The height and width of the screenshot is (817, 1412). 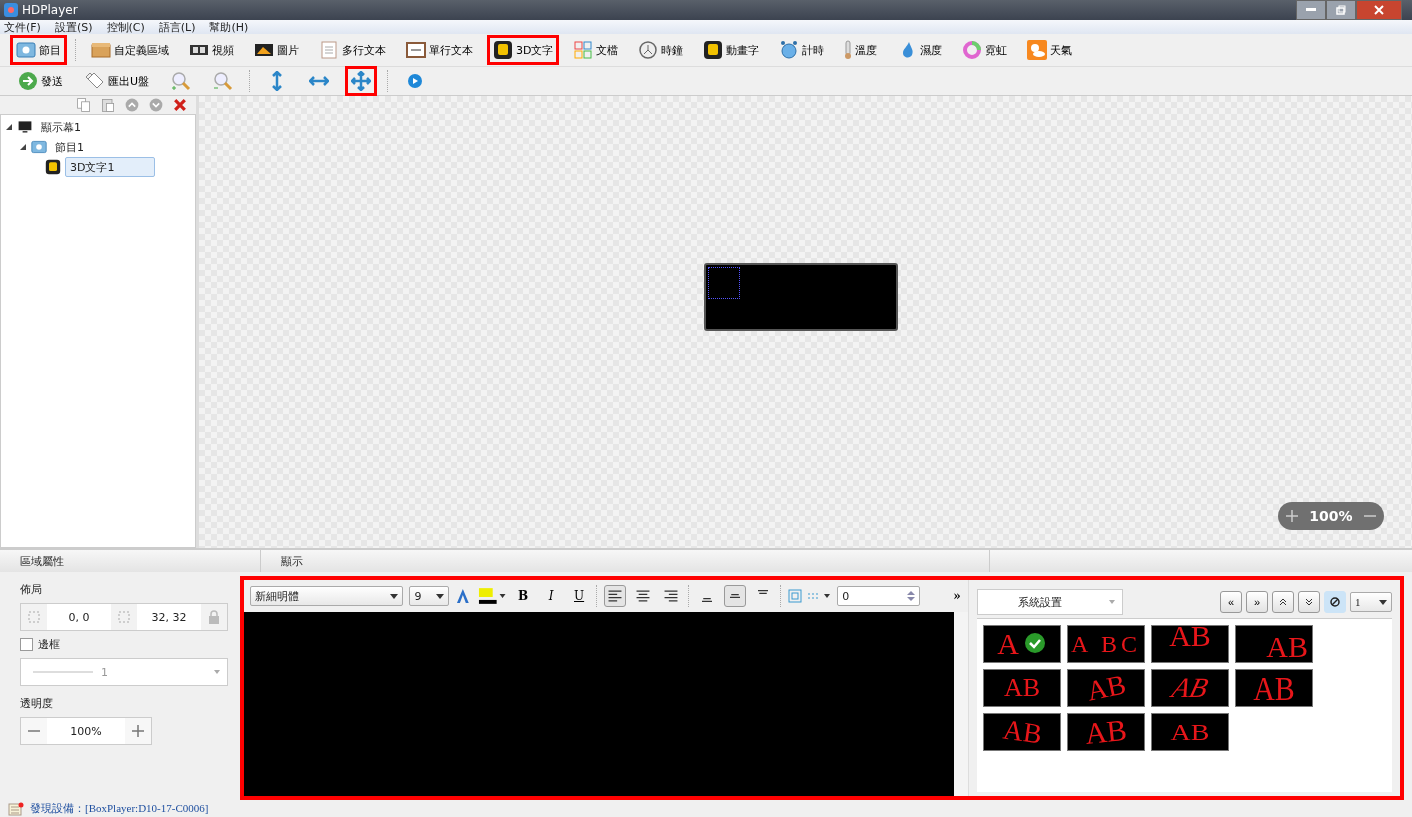 I want to click on position-icon, so click(x=34, y=617).